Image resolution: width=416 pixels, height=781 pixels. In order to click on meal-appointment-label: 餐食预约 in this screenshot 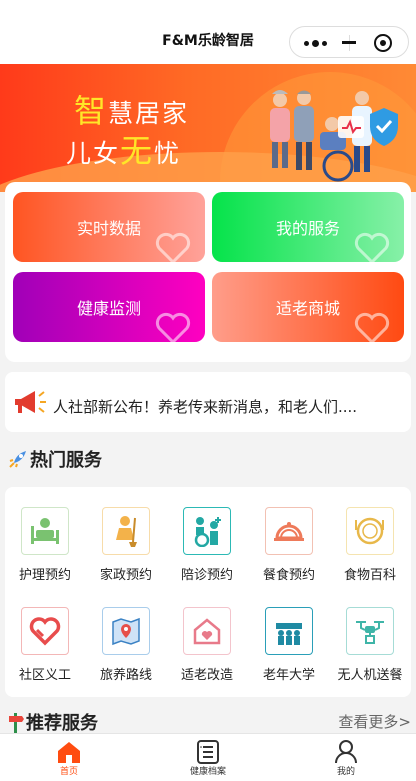, I will do `click(288, 575)`.